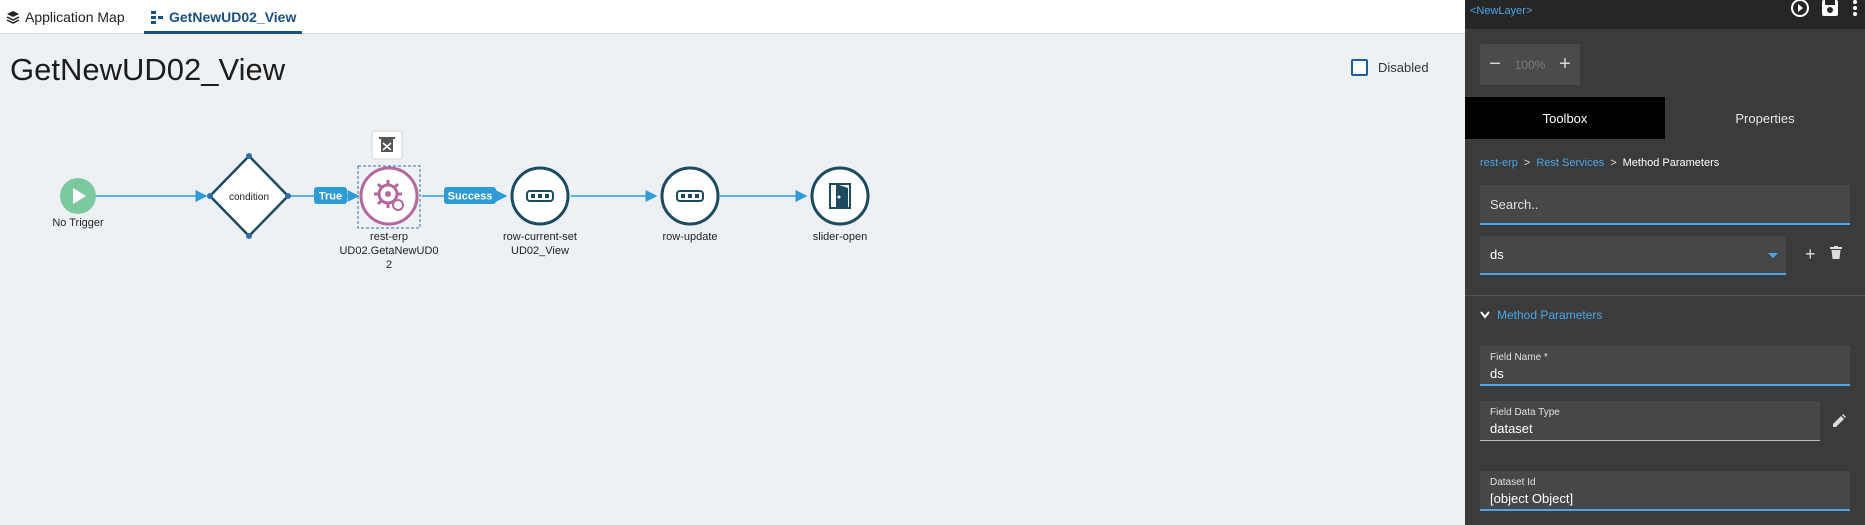 The width and height of the screenshot is (1865, 525). What do you see at coordinates (1665, 295) in the screenshot?
I see `divider` at bounding box center [1665, 295].